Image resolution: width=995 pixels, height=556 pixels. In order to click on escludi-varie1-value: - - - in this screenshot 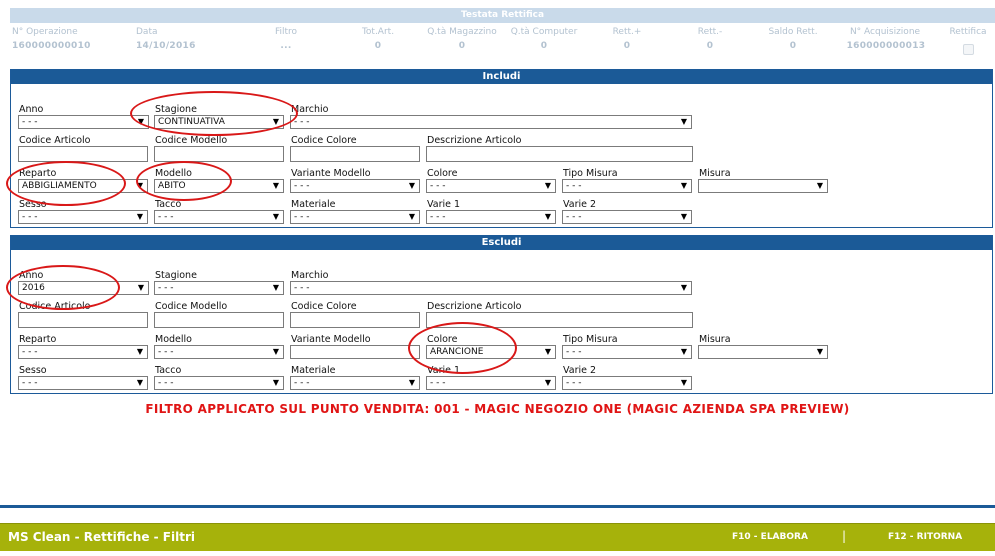, I will do `click(438, 383)`.